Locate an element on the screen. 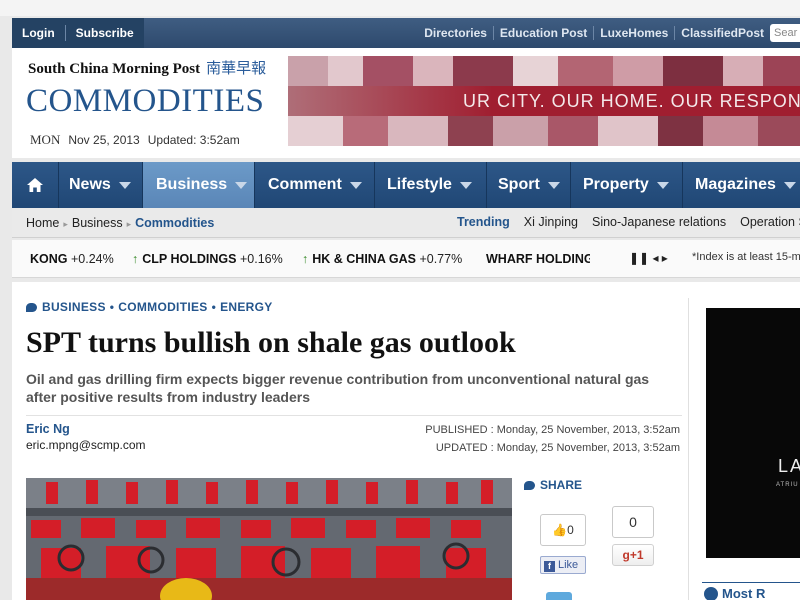  breadcrumb: Home ▸ Business ▸ Commodities is located at coordinates (120, 223).